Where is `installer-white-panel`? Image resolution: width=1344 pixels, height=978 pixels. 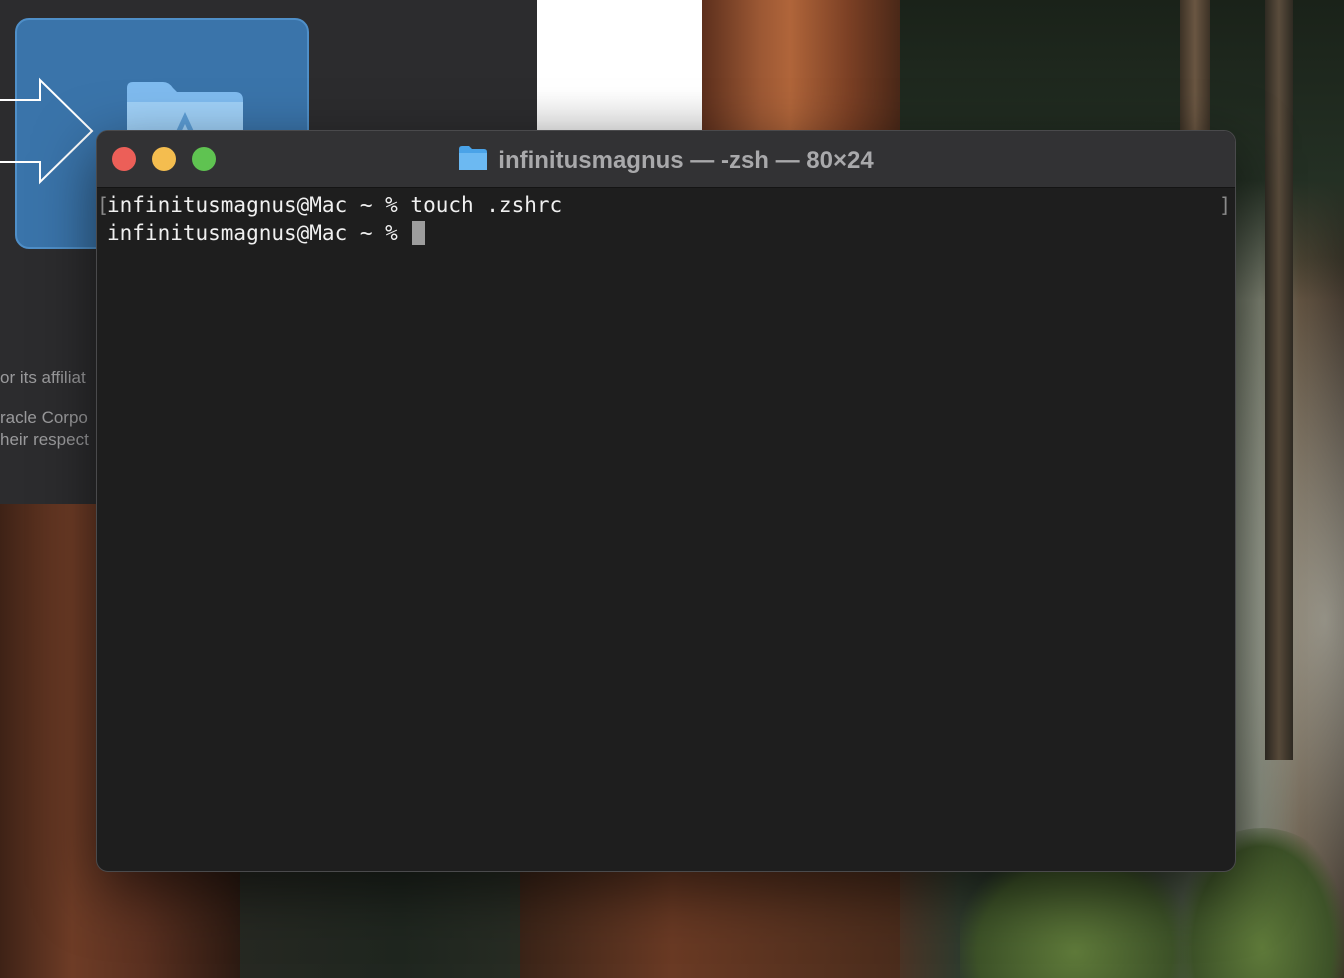
installer-white-panel is located at coordinates (619, 65).